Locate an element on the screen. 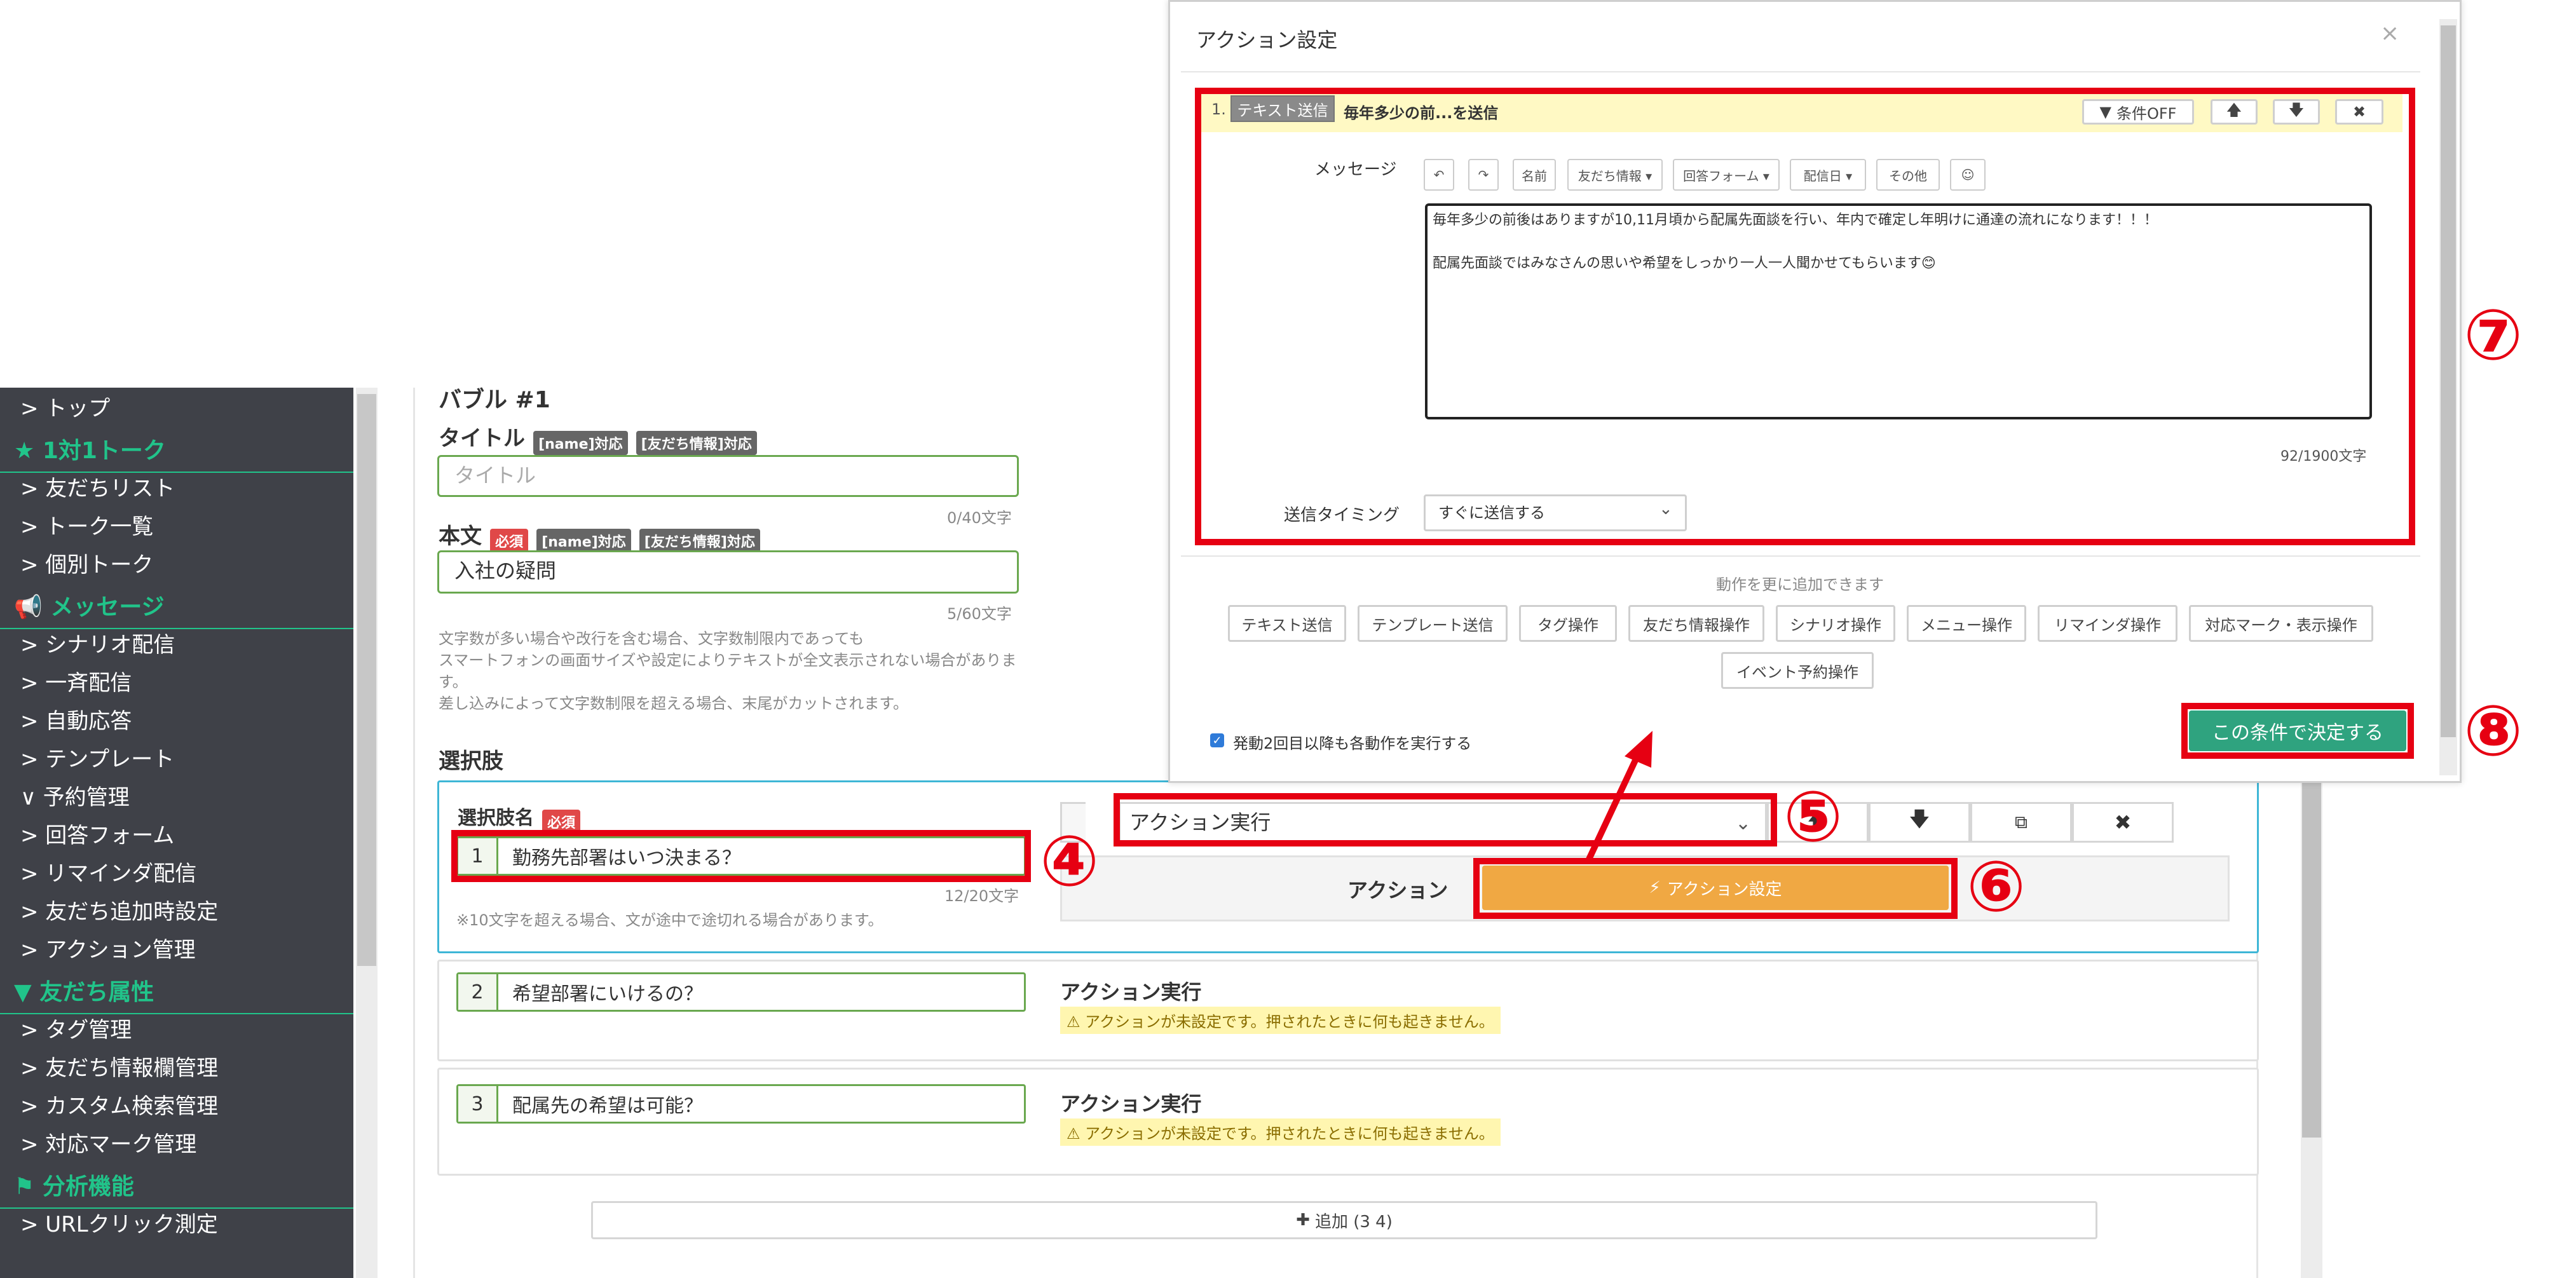 This screenshot has width=2576, height=1278. title-label: タイトル is located at coordinates (482, 438).